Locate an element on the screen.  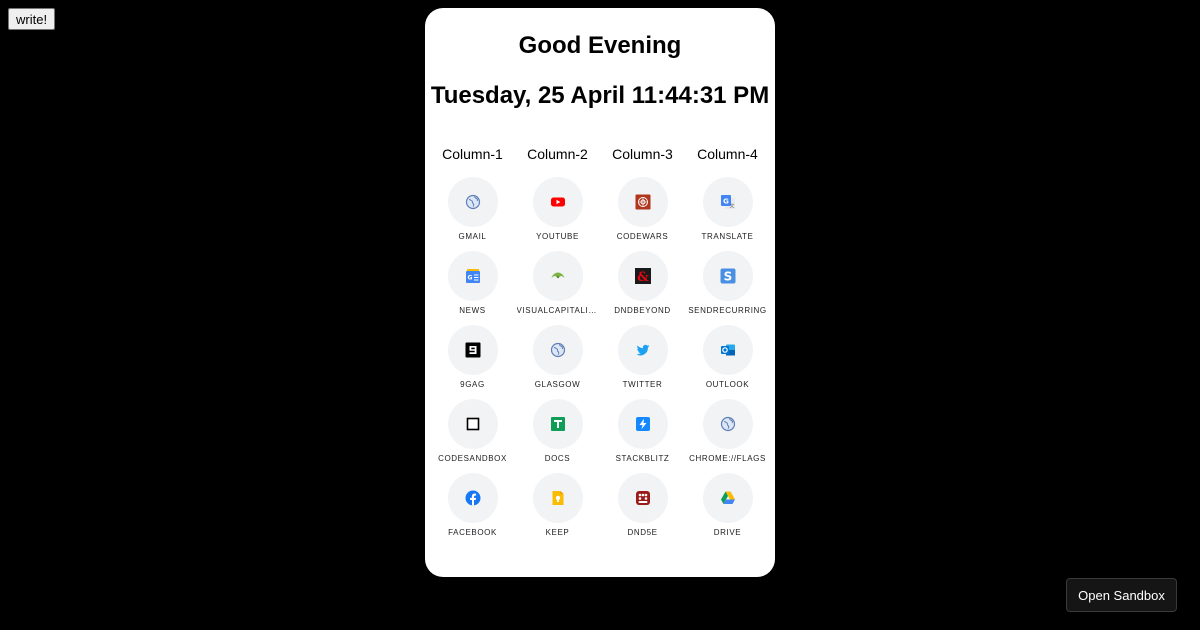
shortcut-label: CHROME://FLAGS is located at coordinates (727, 458).